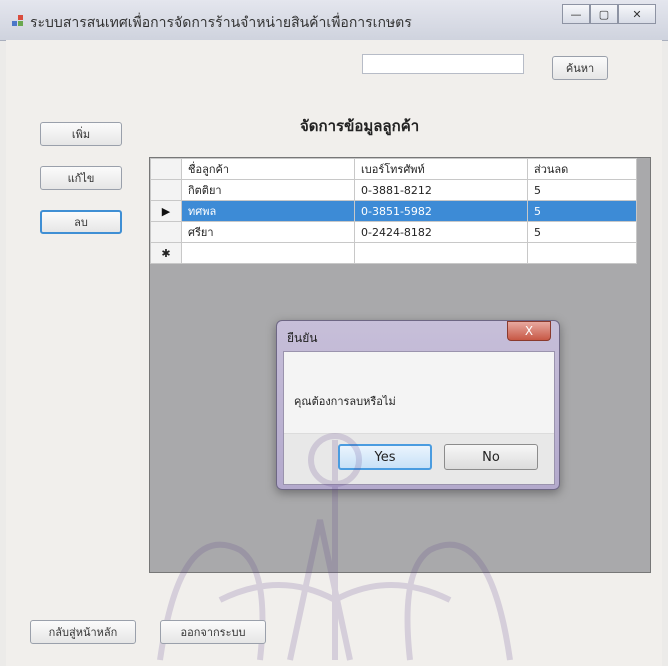 This screenshot has width=668, height=666. Describe the element at coordinates (166, 211) in the screenshot. I see `row-indicator: ▶` at that location.